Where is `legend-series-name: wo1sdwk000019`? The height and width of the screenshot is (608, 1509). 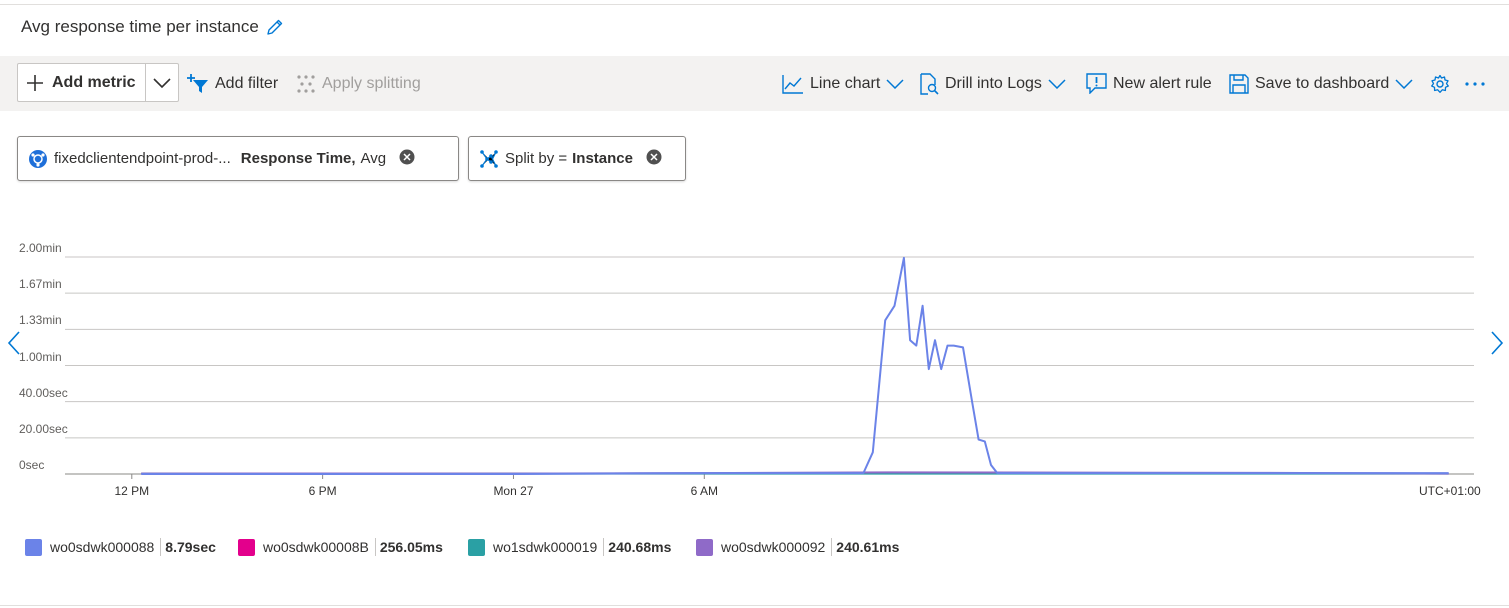 legend-series-name: wo1sdwk000019 is located at coordinates (545, 547).